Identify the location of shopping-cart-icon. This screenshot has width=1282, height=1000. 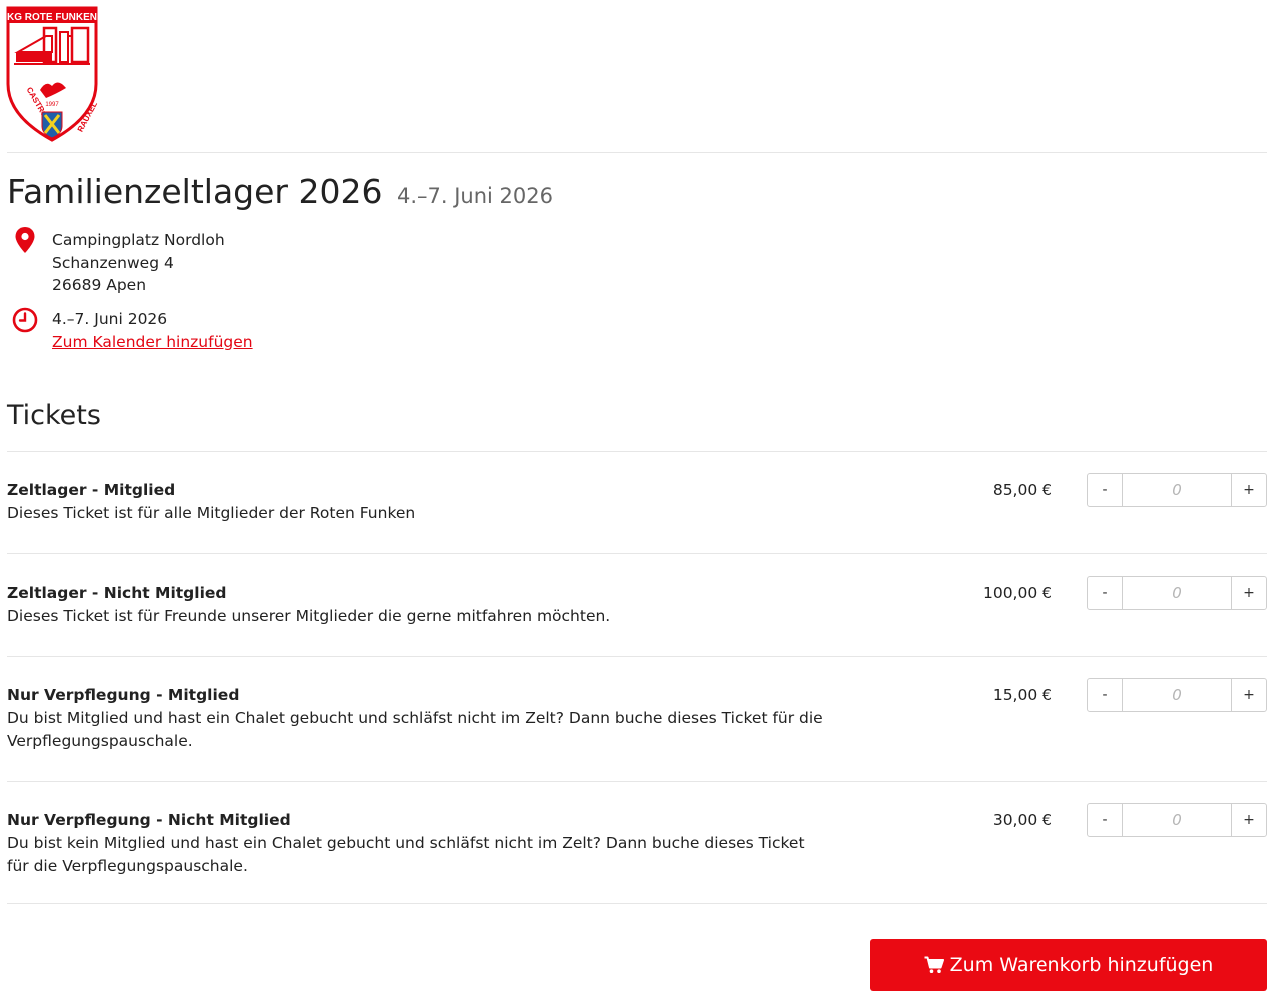
(934, 964).